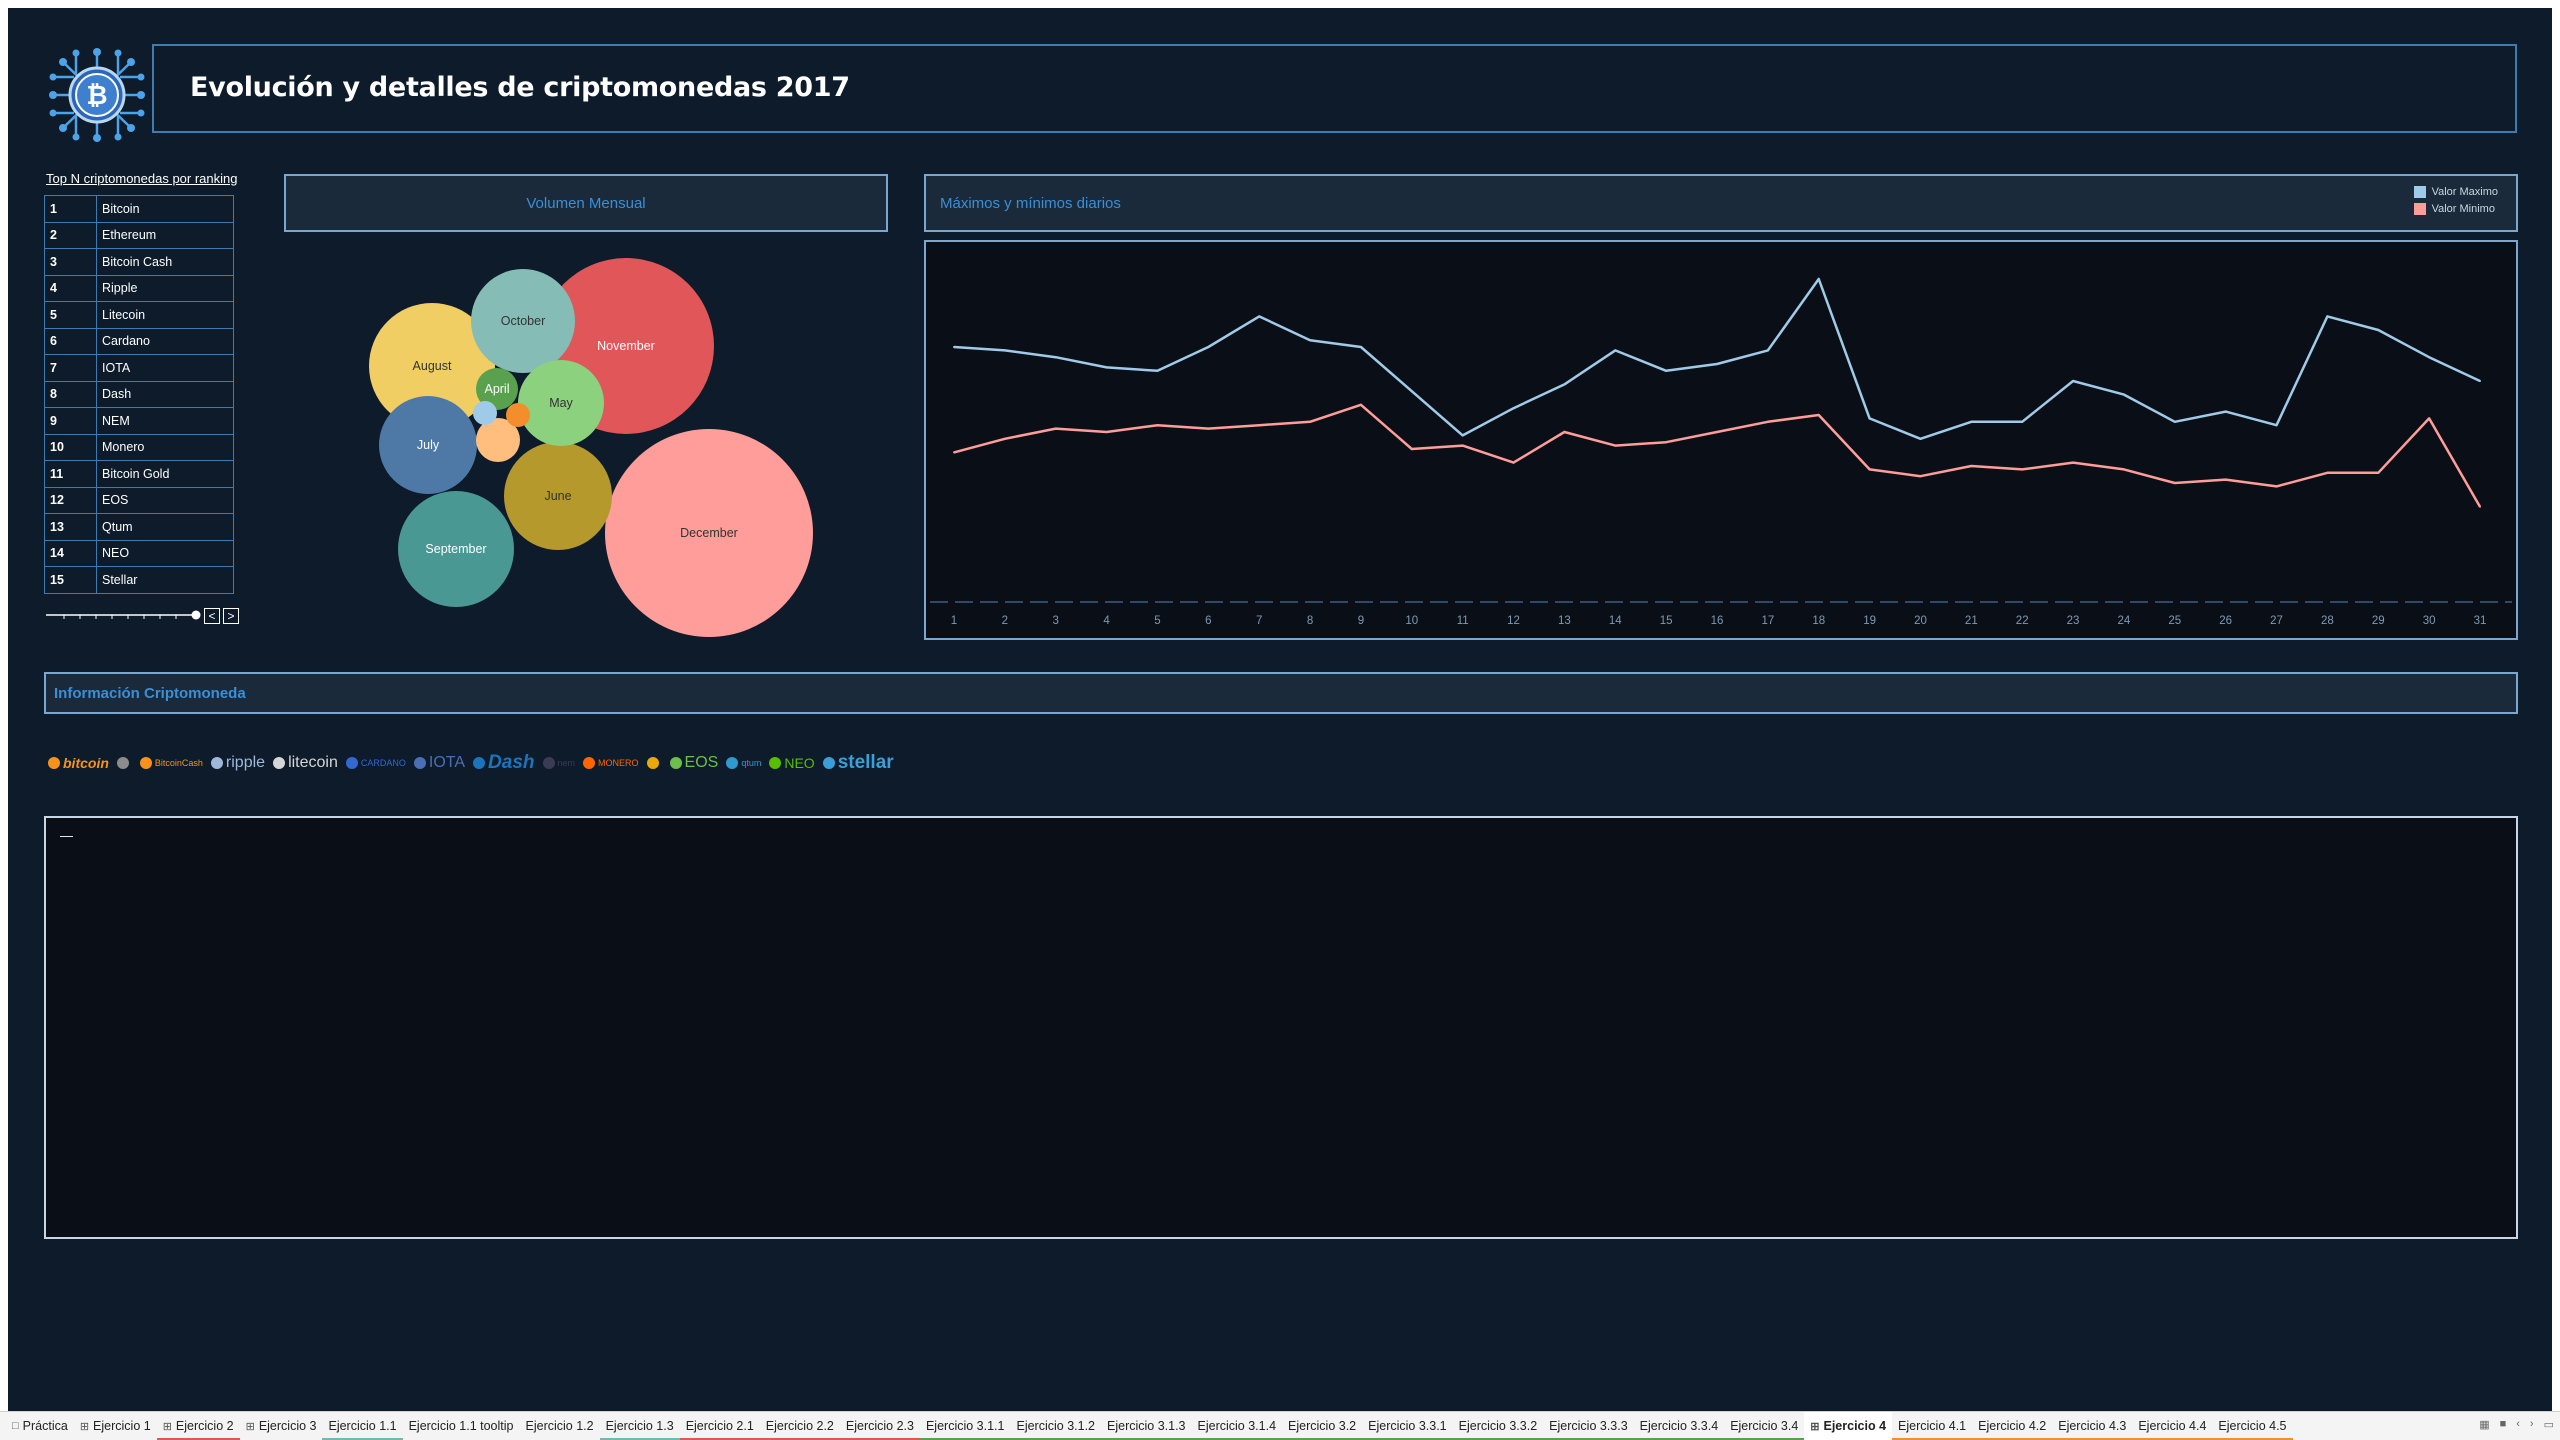 The width and height of the screenshot is (2560, 1440). Describe the element at coordinates (2549, 1424) in the screenshot. I see `present-icon: ▭` at that location.